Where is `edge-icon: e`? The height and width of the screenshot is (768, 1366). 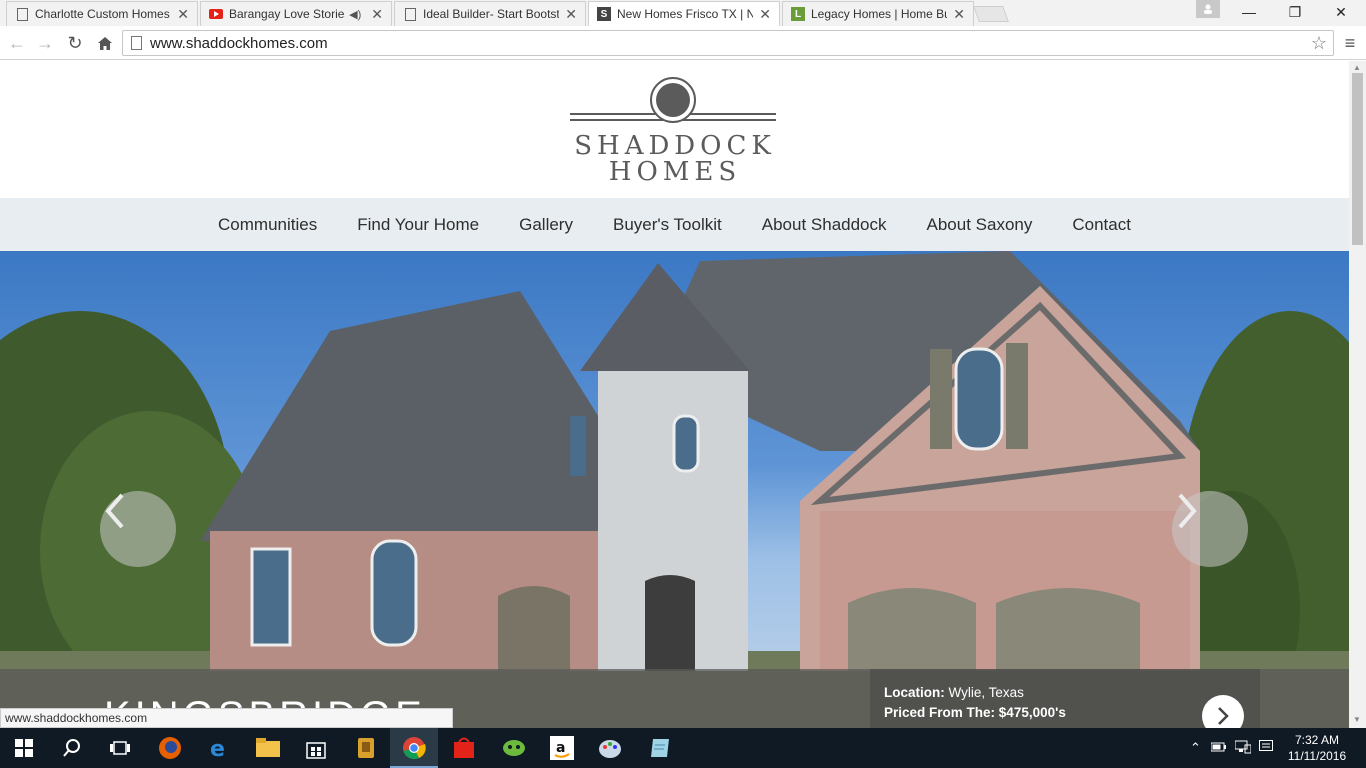 edge-icon: e is located at coordinates (220, 748).